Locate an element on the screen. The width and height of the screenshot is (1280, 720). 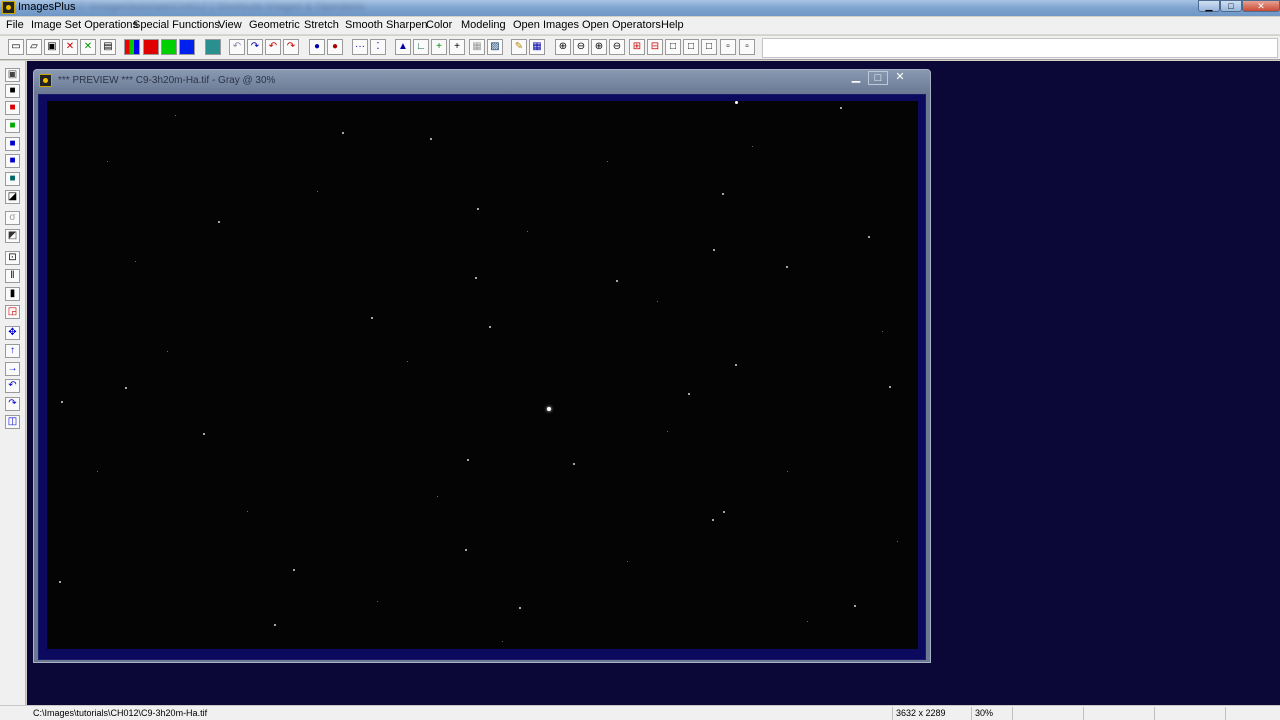
redo-icon: ↷ is located at coordinates (255, 47).